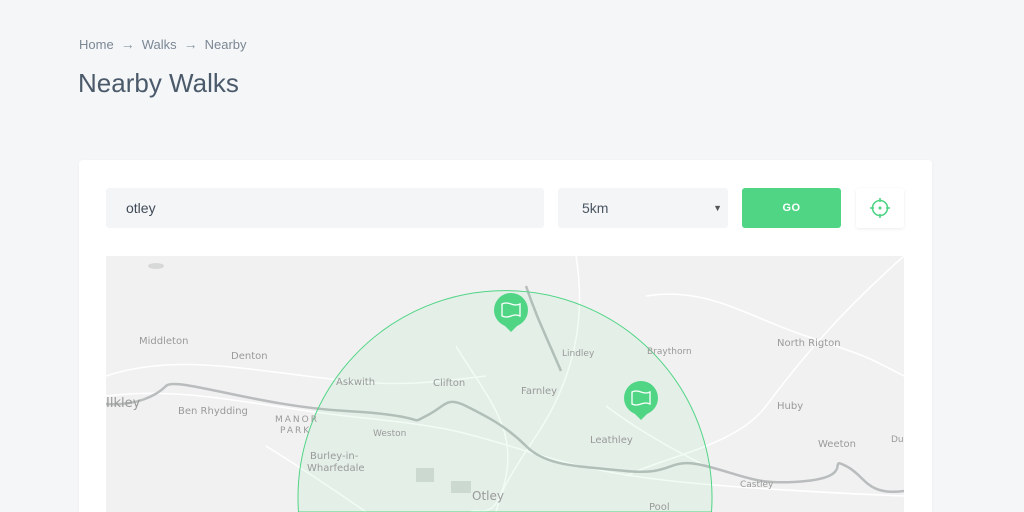  Describe the element at coordinates (578, 354) in the screenshot. I see `map-label: Lindley` at that location.